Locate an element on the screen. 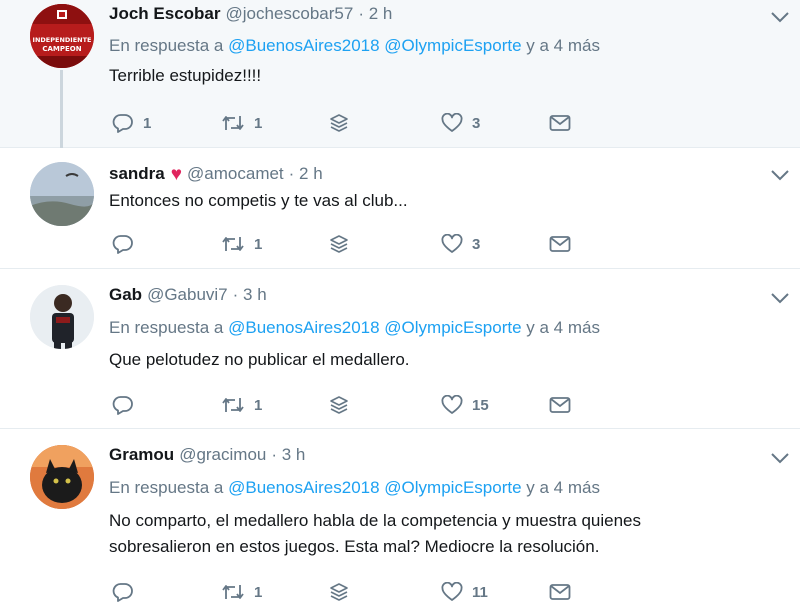 The image size is (800, 611). tweet-header: Joch Escobar @jochescobar57 · 2 h is located at coordinates (250, 14).